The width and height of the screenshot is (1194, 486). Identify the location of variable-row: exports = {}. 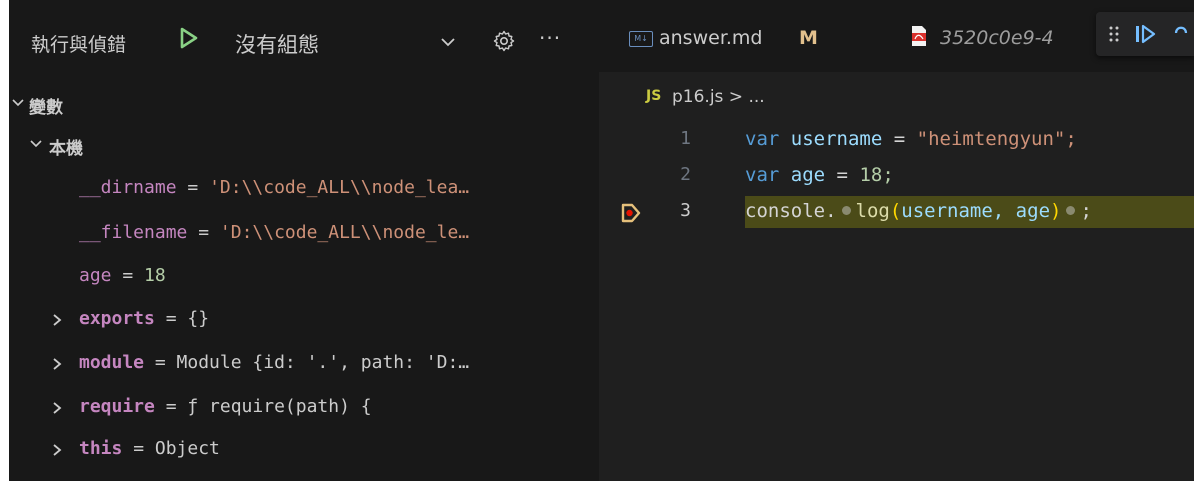
(304, 319).